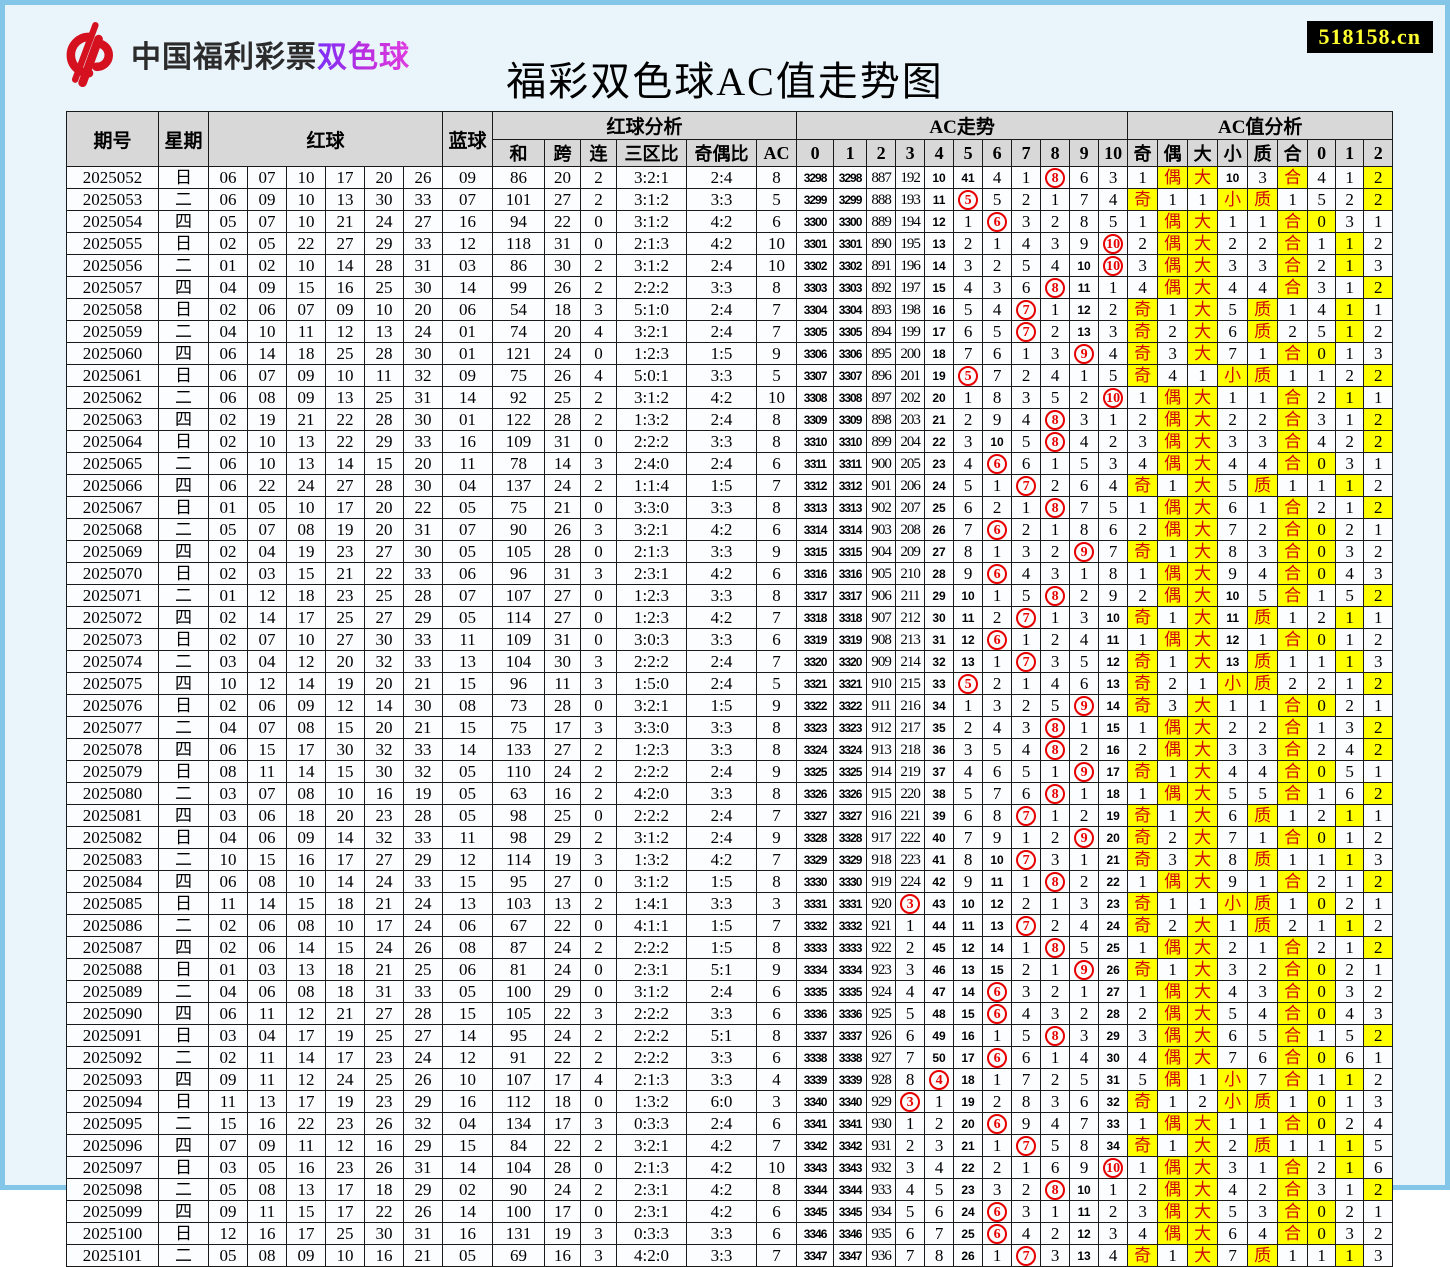  What do you see at coordinates (1263, 816) in the screenshot?
I see `analysis-cell: 质` at bounding box center [1263, 816].